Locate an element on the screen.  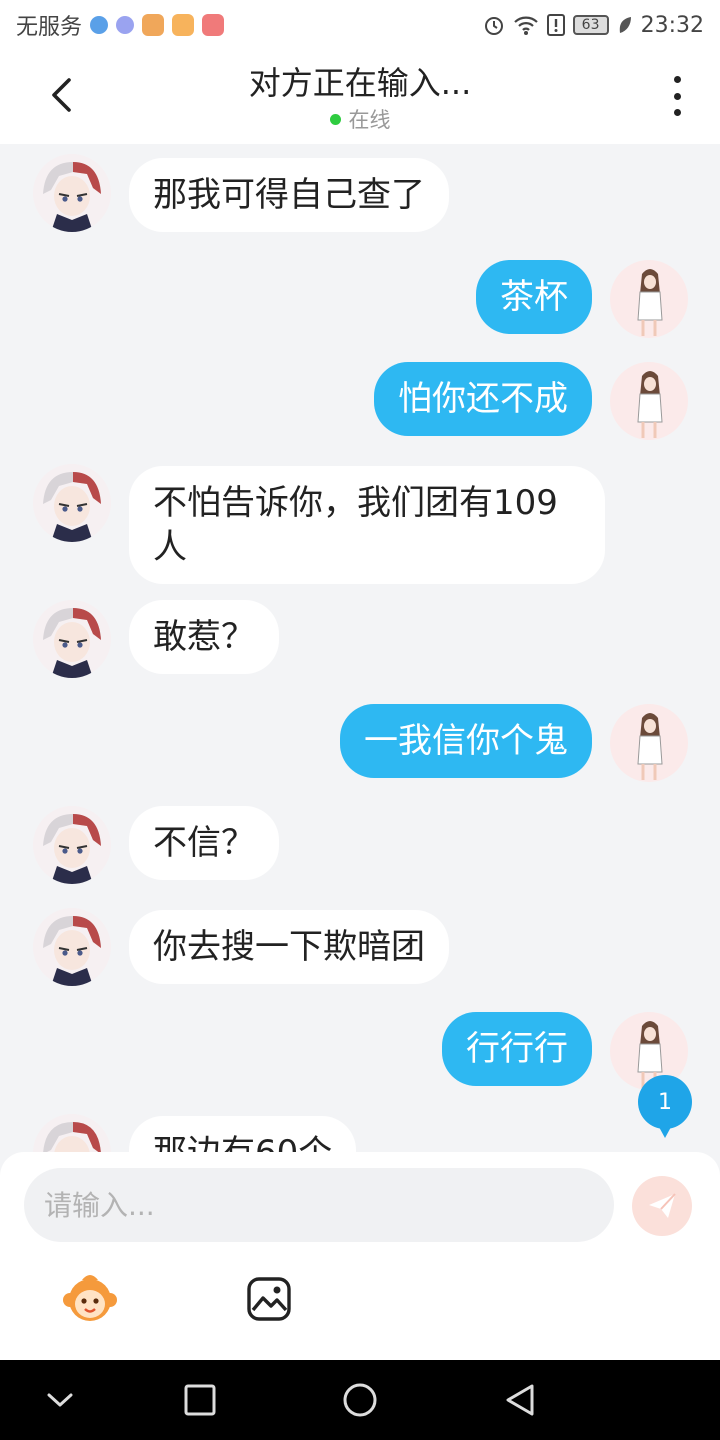
system-nav-bar is located at coordinates (360, 1400).